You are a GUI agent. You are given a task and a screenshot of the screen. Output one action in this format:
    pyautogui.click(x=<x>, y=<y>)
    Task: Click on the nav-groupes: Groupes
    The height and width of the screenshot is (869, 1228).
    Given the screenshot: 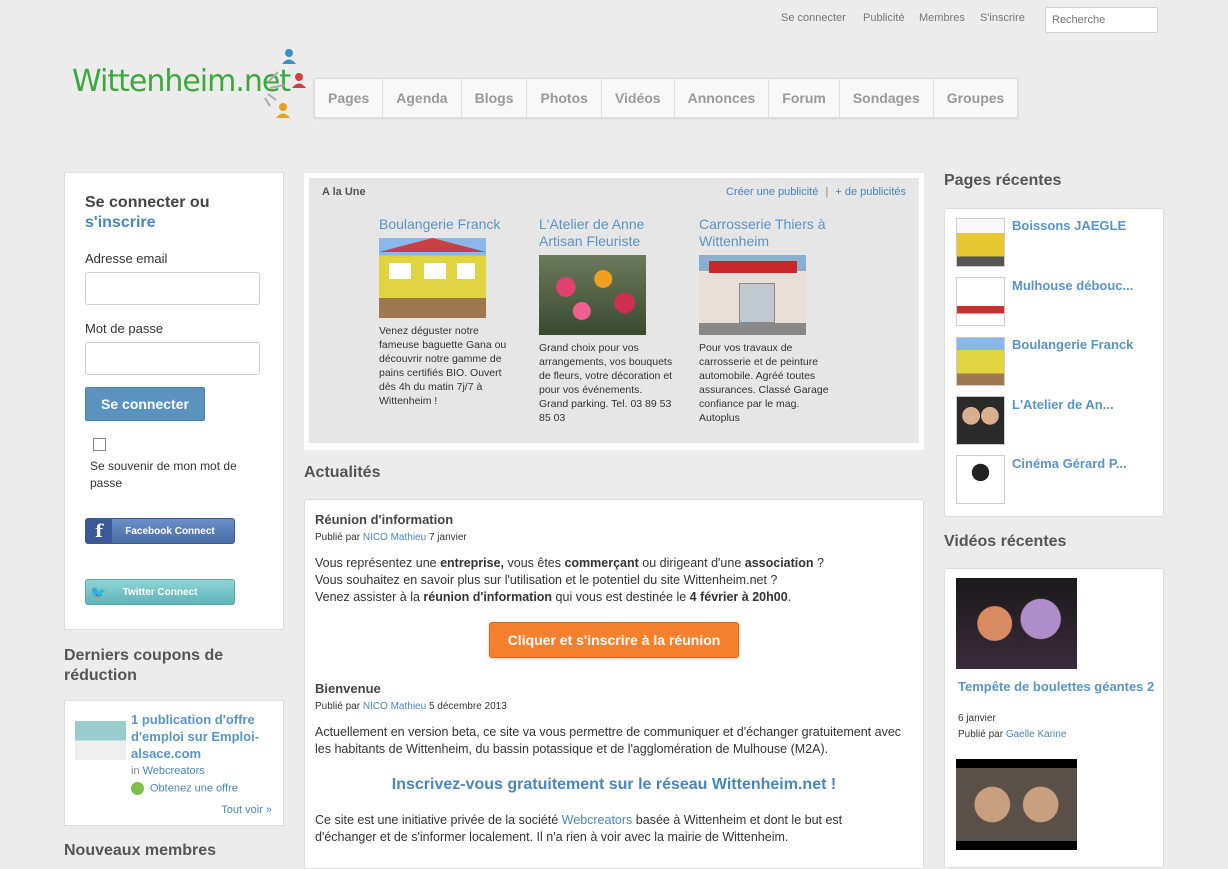 What is the action you would take?
    pyautogui.click(x=976, y=98)
    